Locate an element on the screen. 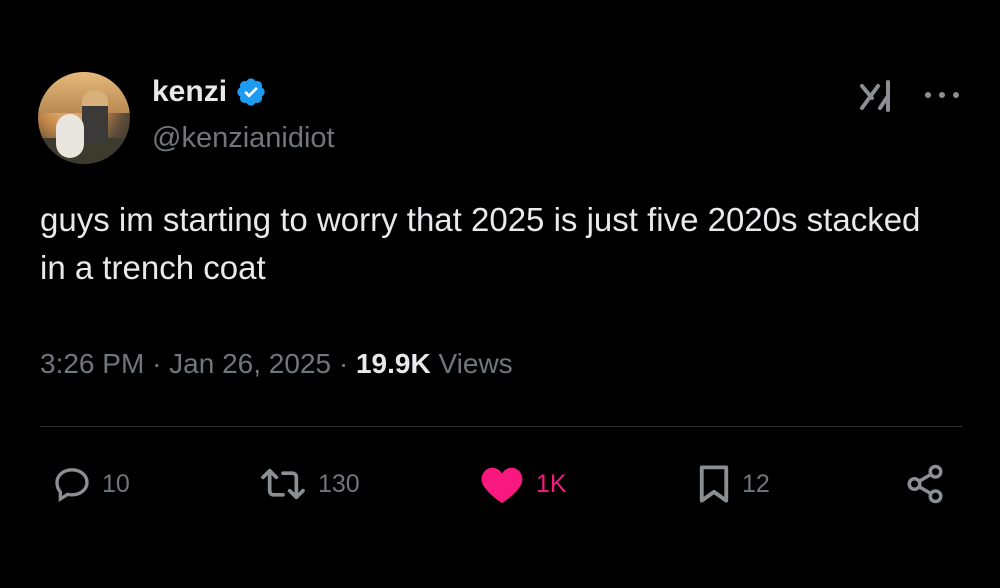 This screenshot has height=588, width=1000. avatar is located at coordinates (84, 118).